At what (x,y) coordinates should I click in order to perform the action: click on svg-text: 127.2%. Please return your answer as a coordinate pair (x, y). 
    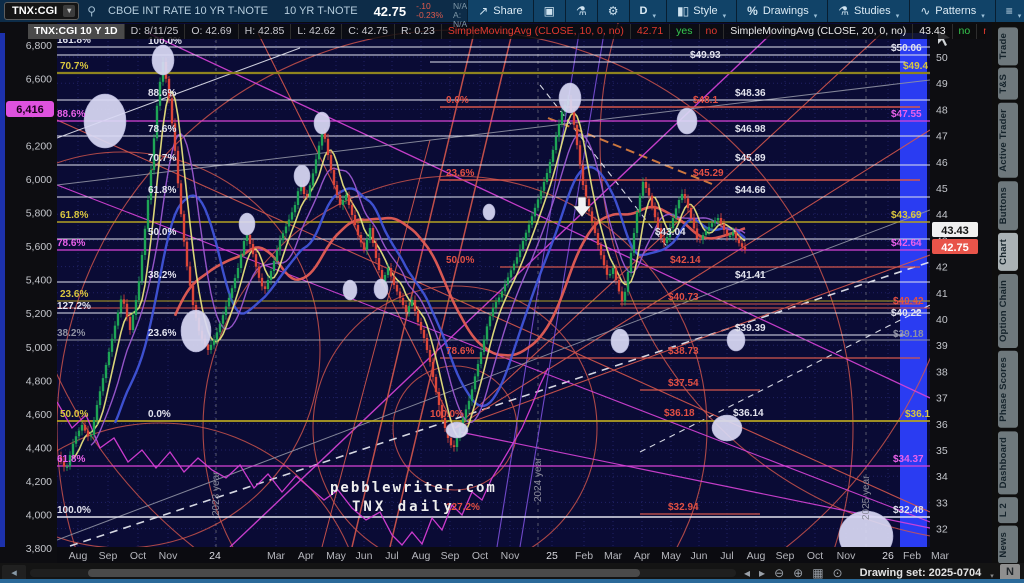
    Looking at the image, I should click on (74, 306).